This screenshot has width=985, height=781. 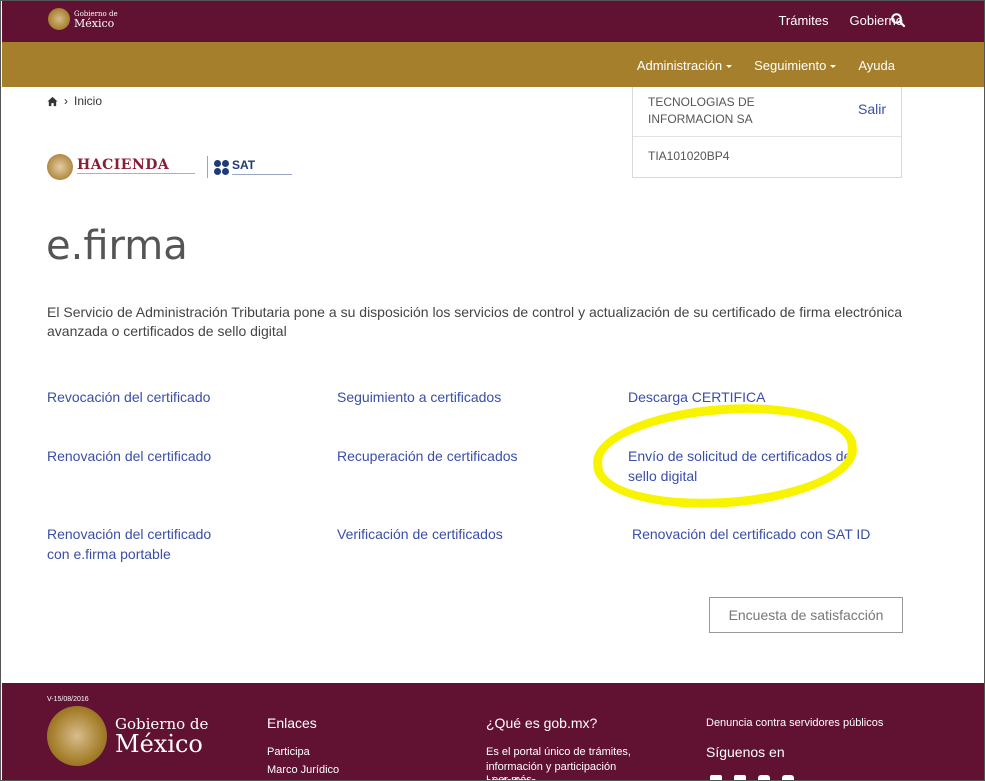 What do you see at coordinates (419, 398) in the screenshot?
I see `link-seguimiento-certificados: Seguimiento a certificados` at bounding box center [419, 398].